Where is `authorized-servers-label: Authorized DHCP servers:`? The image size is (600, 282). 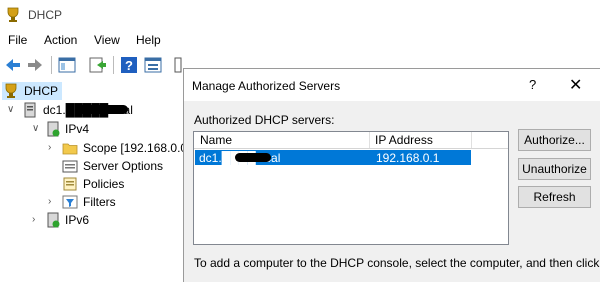 authorized-servers-label: Authorized DHCP servers: is located at coordinates (264, 120).